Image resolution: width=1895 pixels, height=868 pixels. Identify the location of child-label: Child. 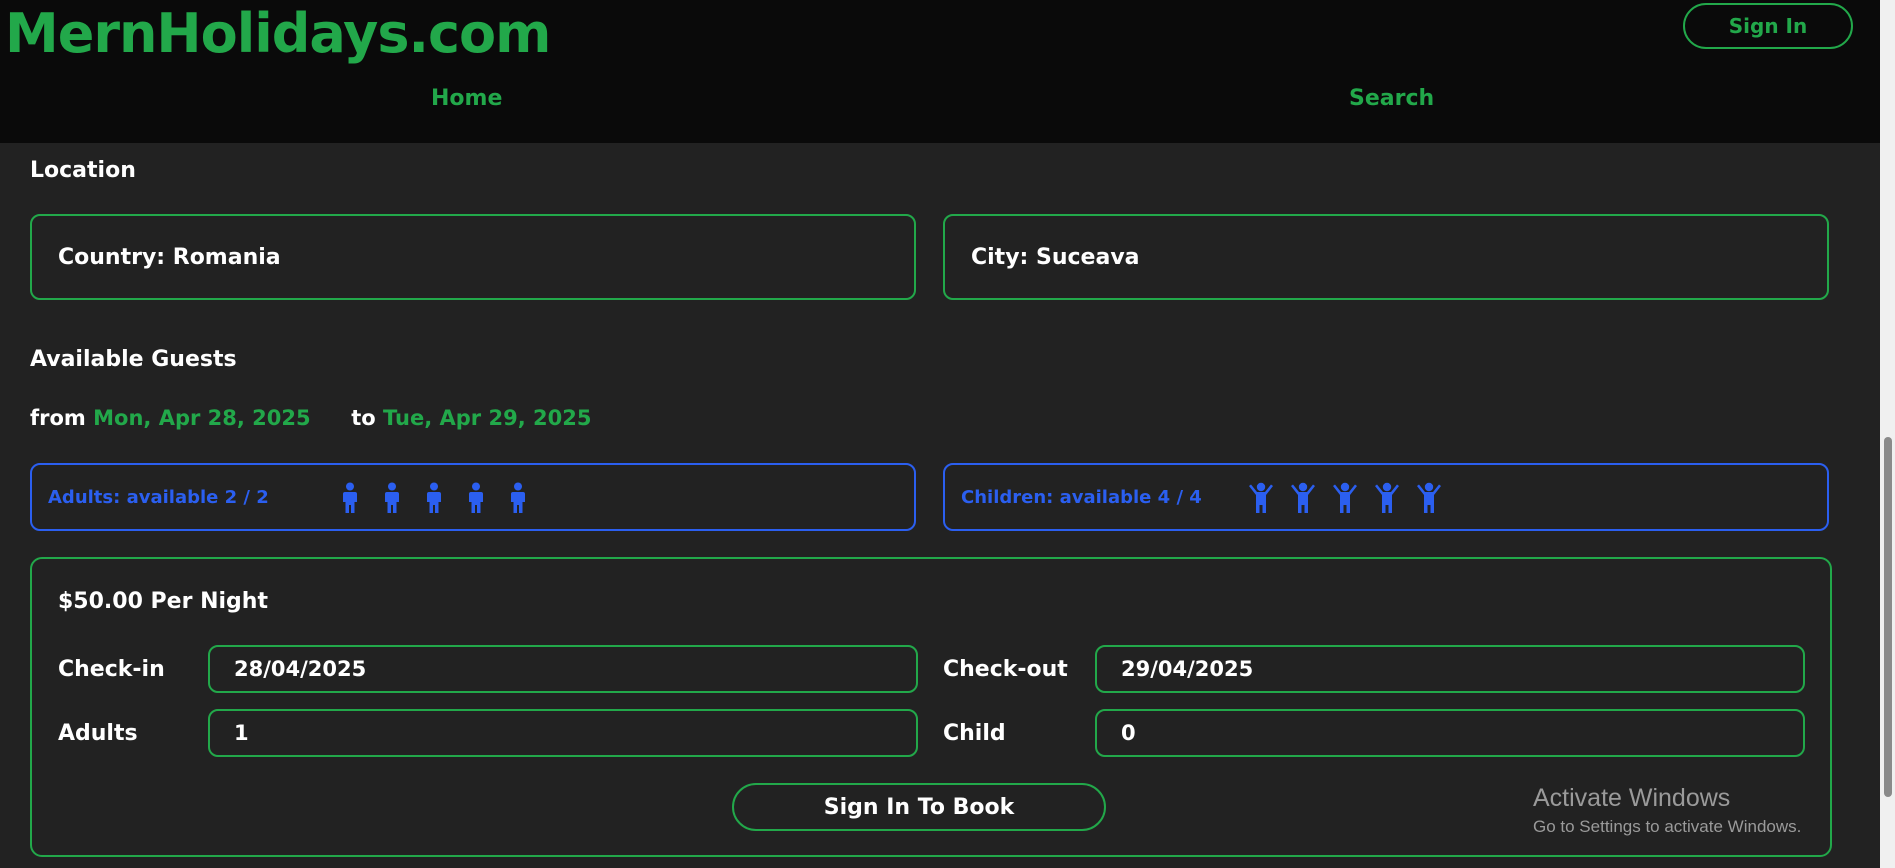
(974, 733).